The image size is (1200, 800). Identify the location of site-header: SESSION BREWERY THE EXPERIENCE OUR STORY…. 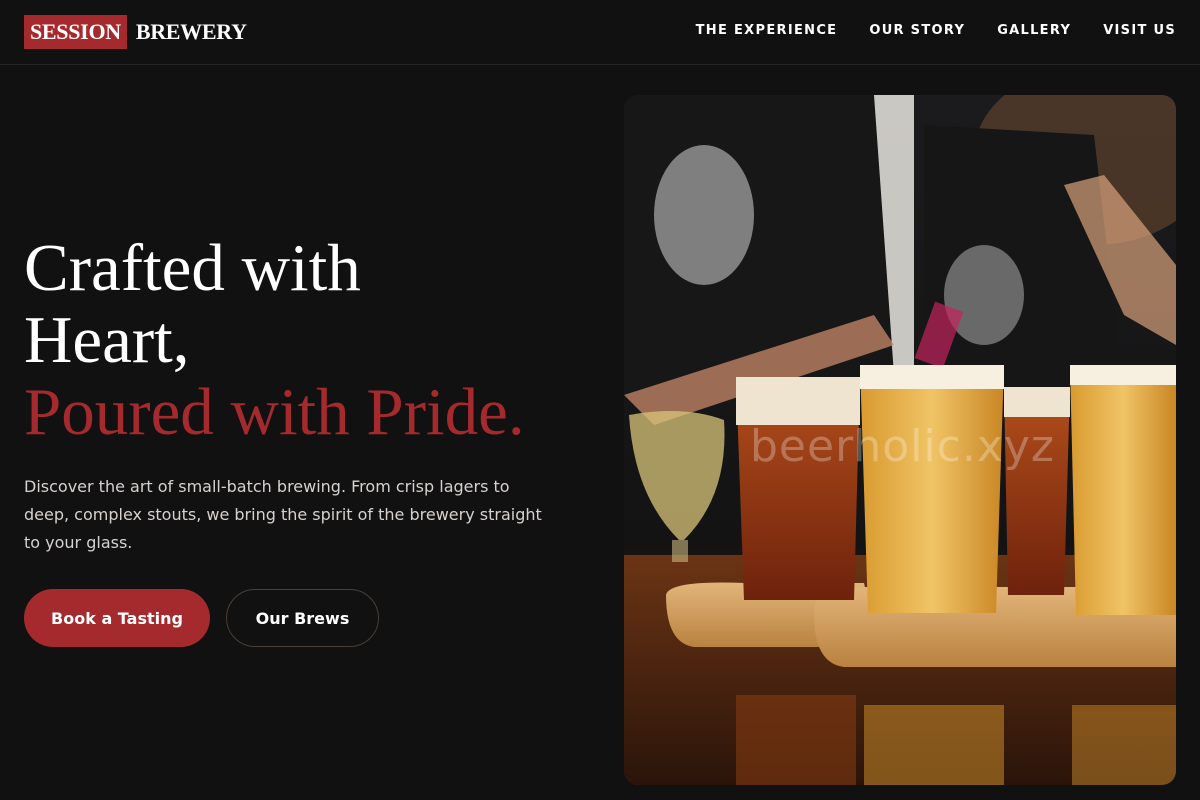
(600, 32).